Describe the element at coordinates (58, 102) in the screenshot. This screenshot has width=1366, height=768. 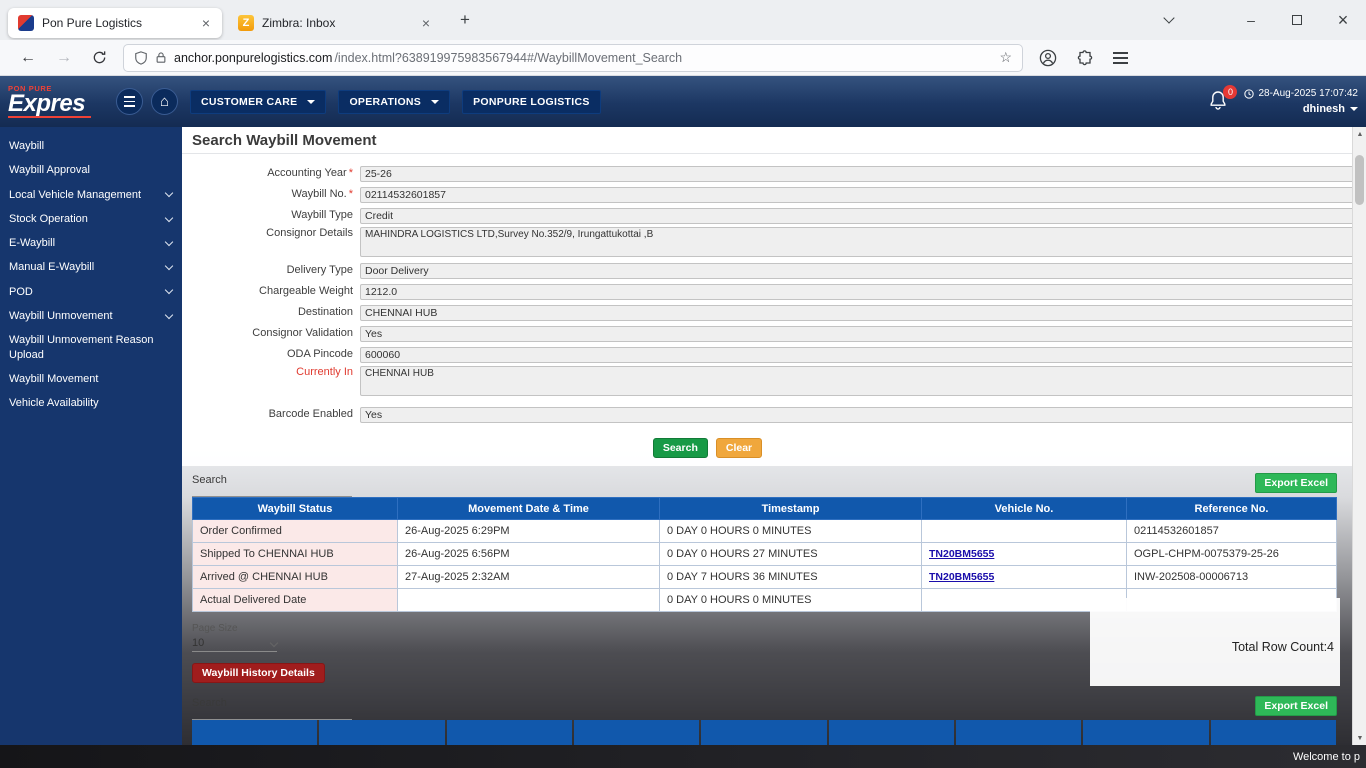
I see `ponpure-express-logo: PON PURE Expres` at that location.